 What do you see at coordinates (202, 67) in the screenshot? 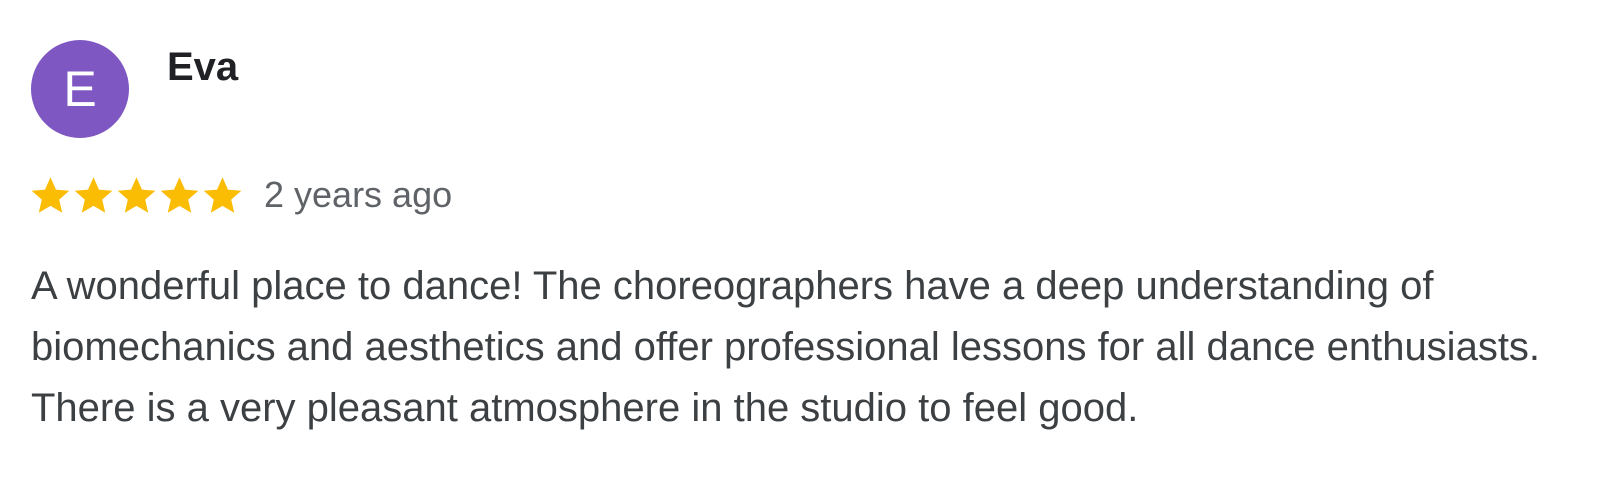
I see `author-name: Eva` at bounding box center [202, 67].